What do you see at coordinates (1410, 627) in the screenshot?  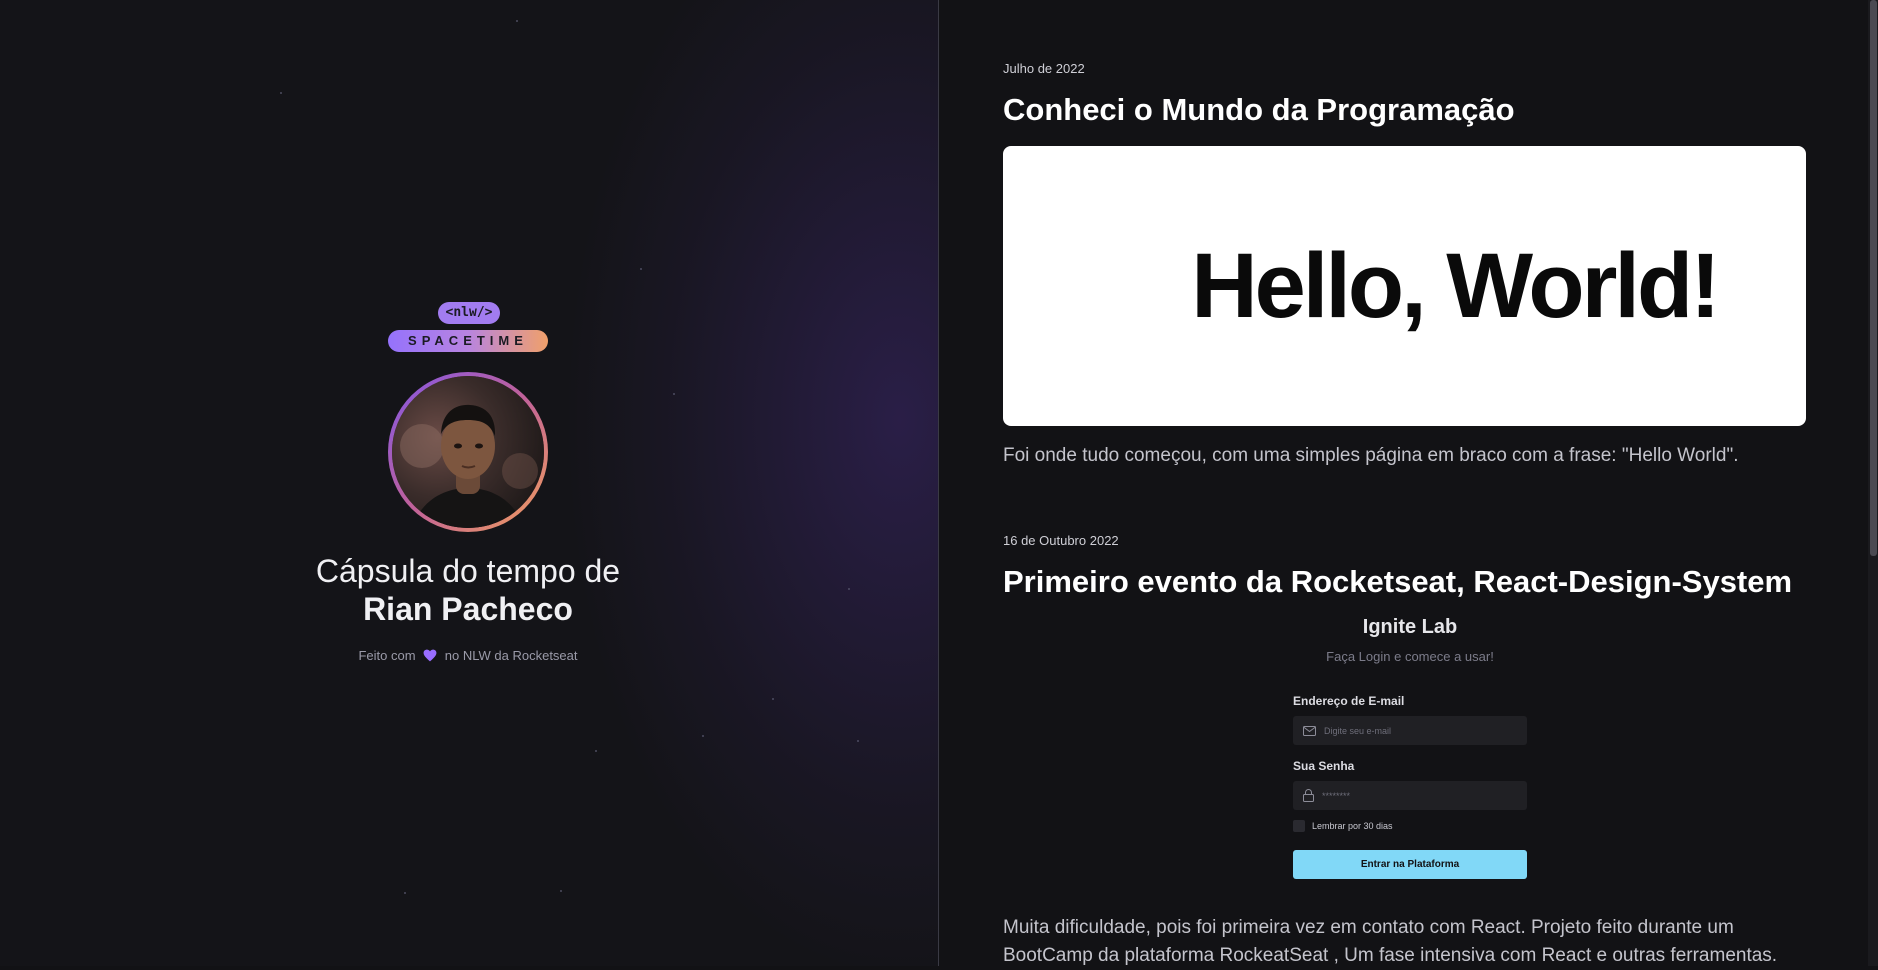 I see `login-title: Ignite Lab` at bounding box center [1410, 627].